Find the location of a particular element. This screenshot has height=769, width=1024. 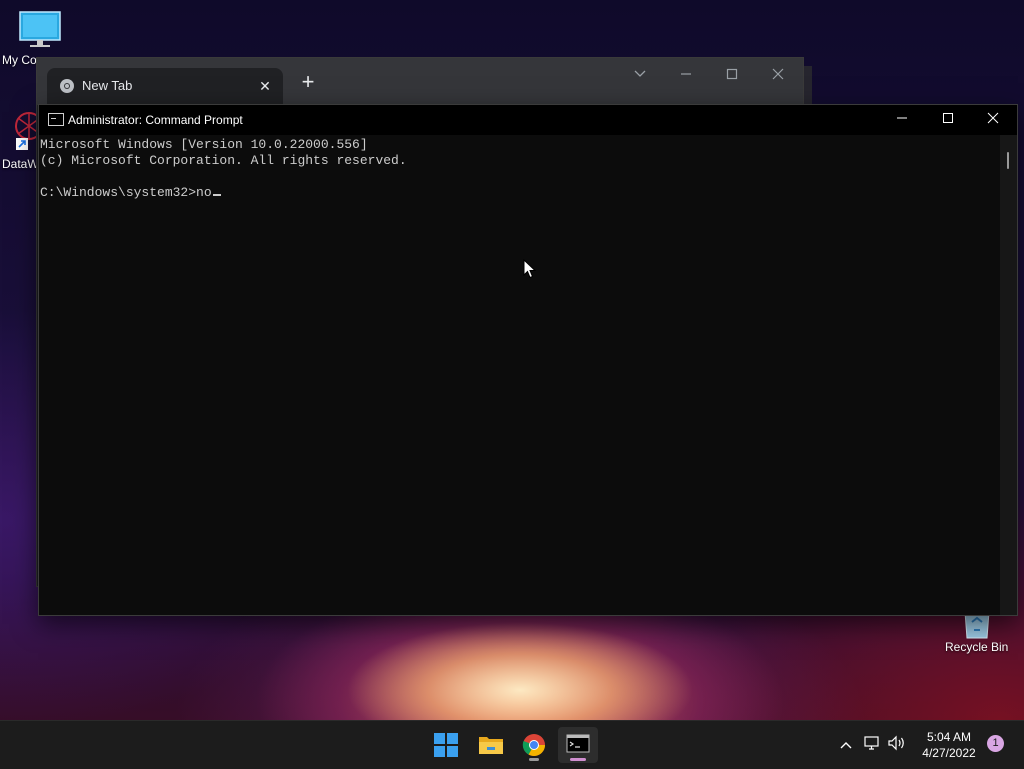

scrollbar-thumb is located at coordinates (1008, 160).